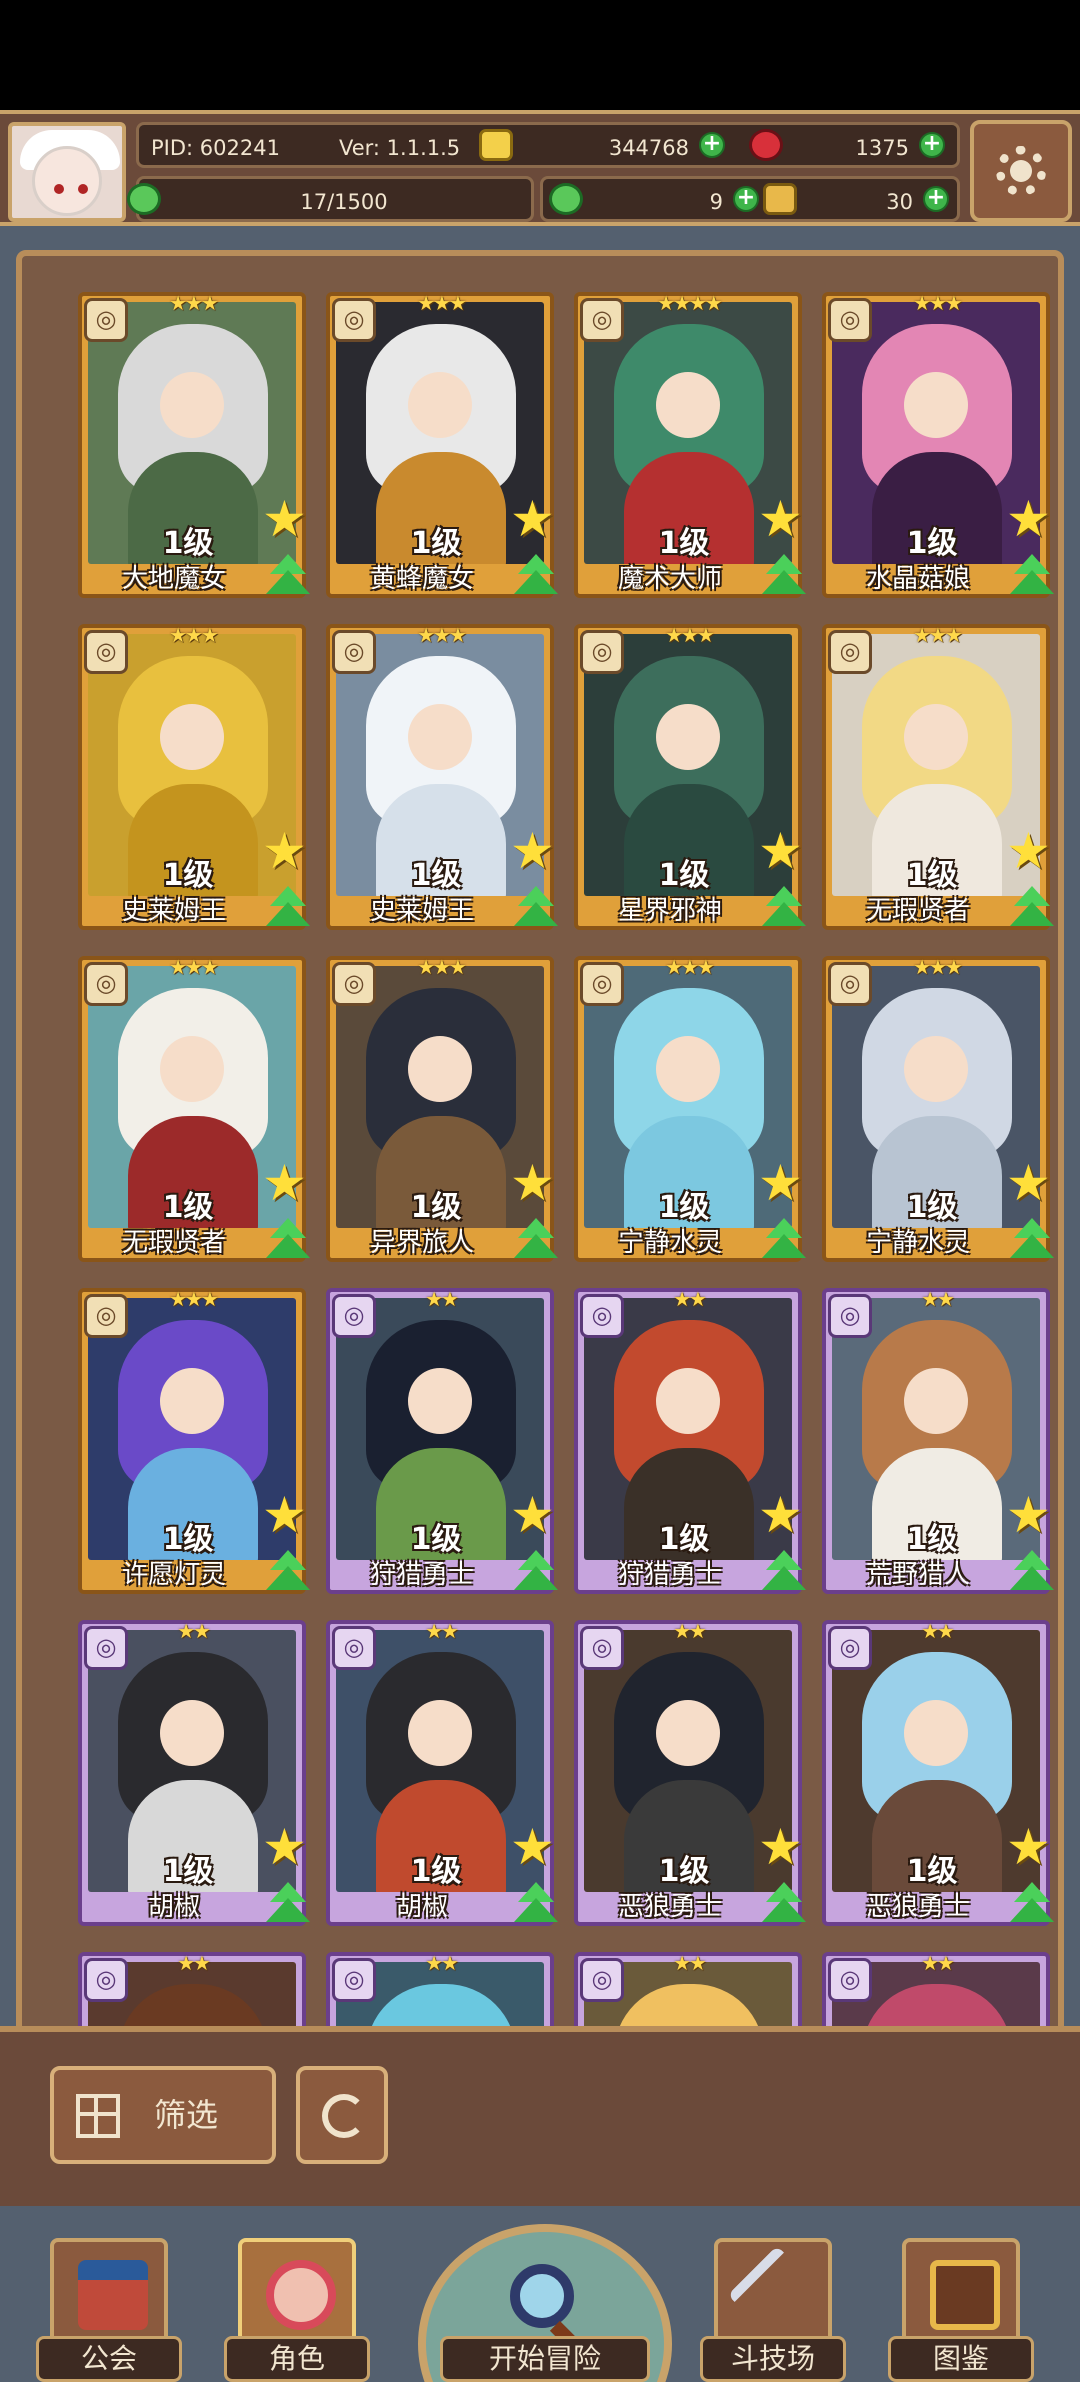 This screenshot has height=2382, width=1080. I want to click on gem-amount: 1375, so click(882, 148).